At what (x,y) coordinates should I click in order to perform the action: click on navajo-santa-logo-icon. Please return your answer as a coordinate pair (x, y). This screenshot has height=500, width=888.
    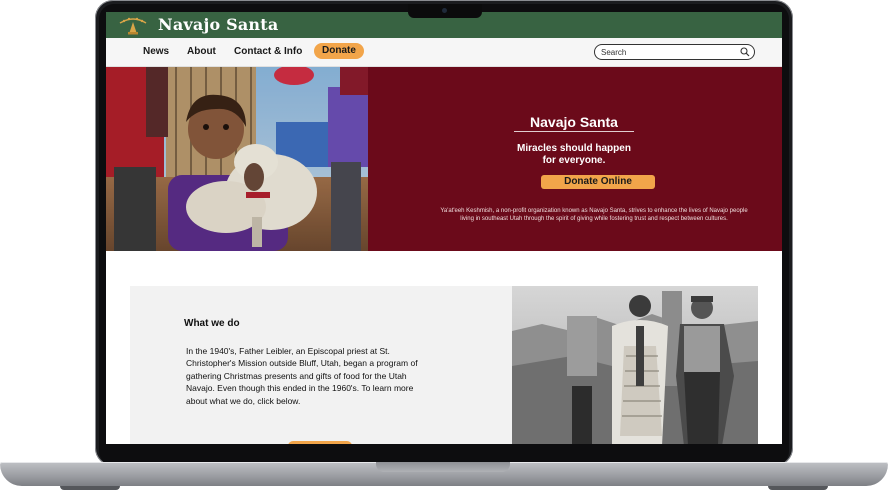
    Looking at the image, I should click on (133, 25).